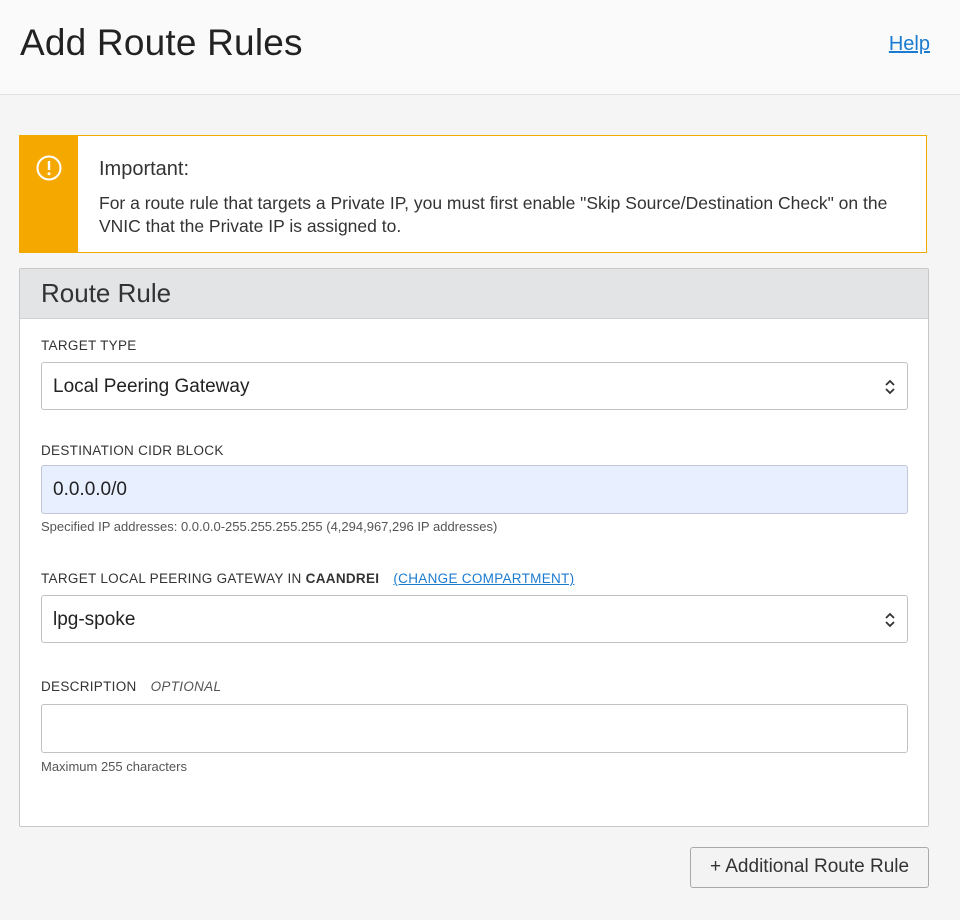 Image resolution: width=960 pixels, height=920 pixels. What do you see at coordinates (94, 619) in the screenshot?
I see `target-gateway-value: lpg-spoke` at bounding box center [94, 619].